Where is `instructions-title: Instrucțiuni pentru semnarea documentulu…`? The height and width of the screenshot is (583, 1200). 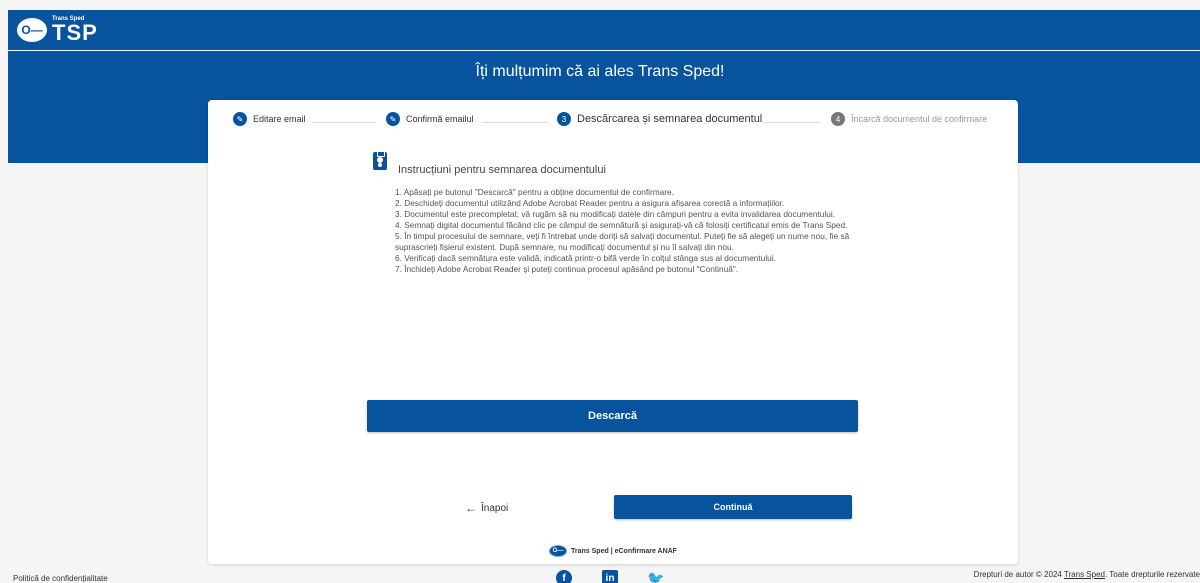 instructions-title: Instrucțiuni pentru semnarea documentulu… is located at coordinates (502, 170).